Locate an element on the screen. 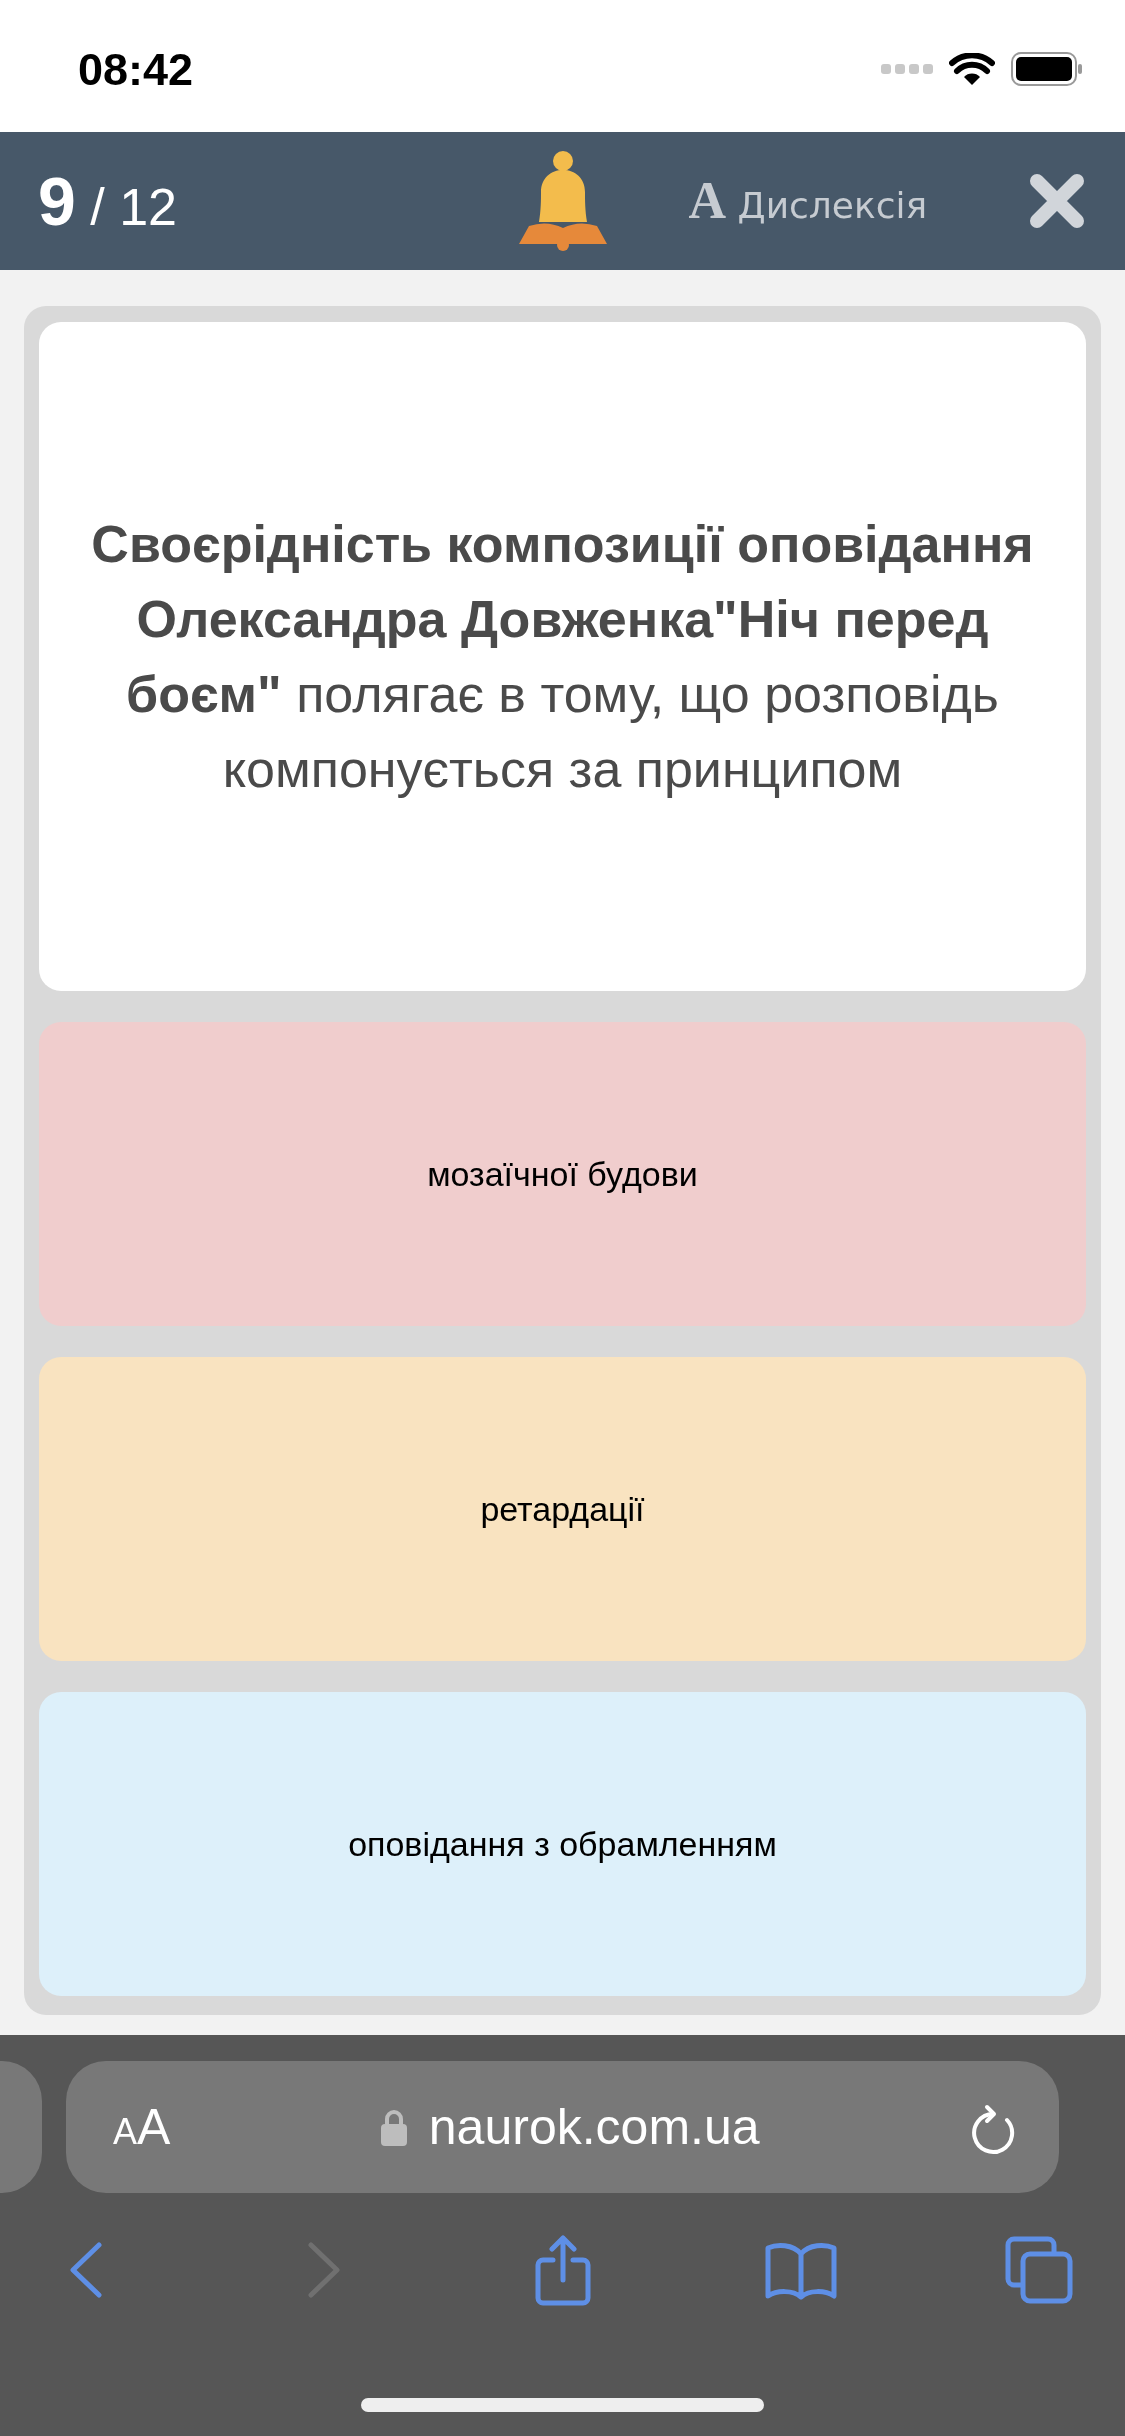 Image resolution: width=1125 pixels, height=2436 pixels. address-bar: AA naurok.com.ua is located at coordinates (562, 2127).